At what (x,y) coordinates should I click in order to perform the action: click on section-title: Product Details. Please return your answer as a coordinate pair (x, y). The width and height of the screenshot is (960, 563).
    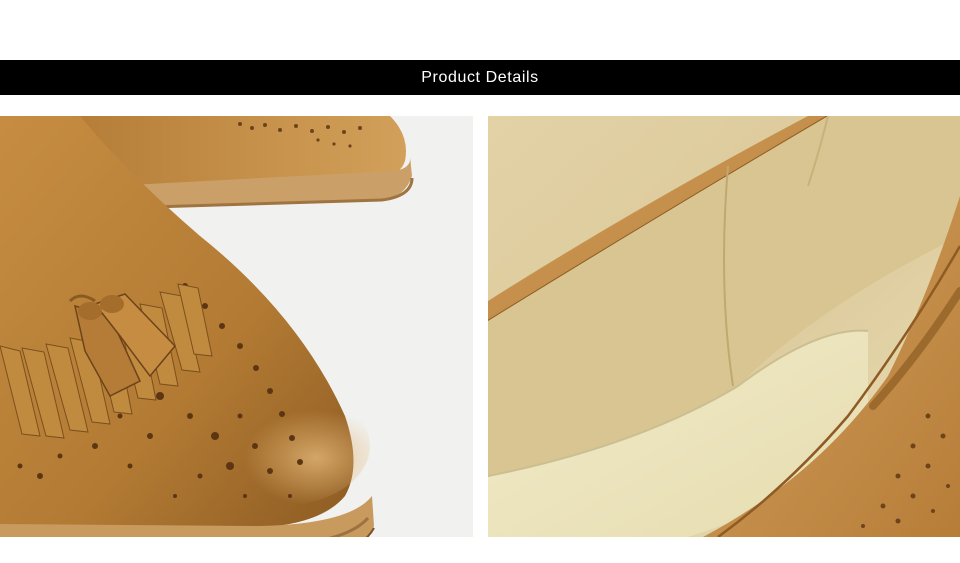
    Looking at the image, I should click on (480, 77).